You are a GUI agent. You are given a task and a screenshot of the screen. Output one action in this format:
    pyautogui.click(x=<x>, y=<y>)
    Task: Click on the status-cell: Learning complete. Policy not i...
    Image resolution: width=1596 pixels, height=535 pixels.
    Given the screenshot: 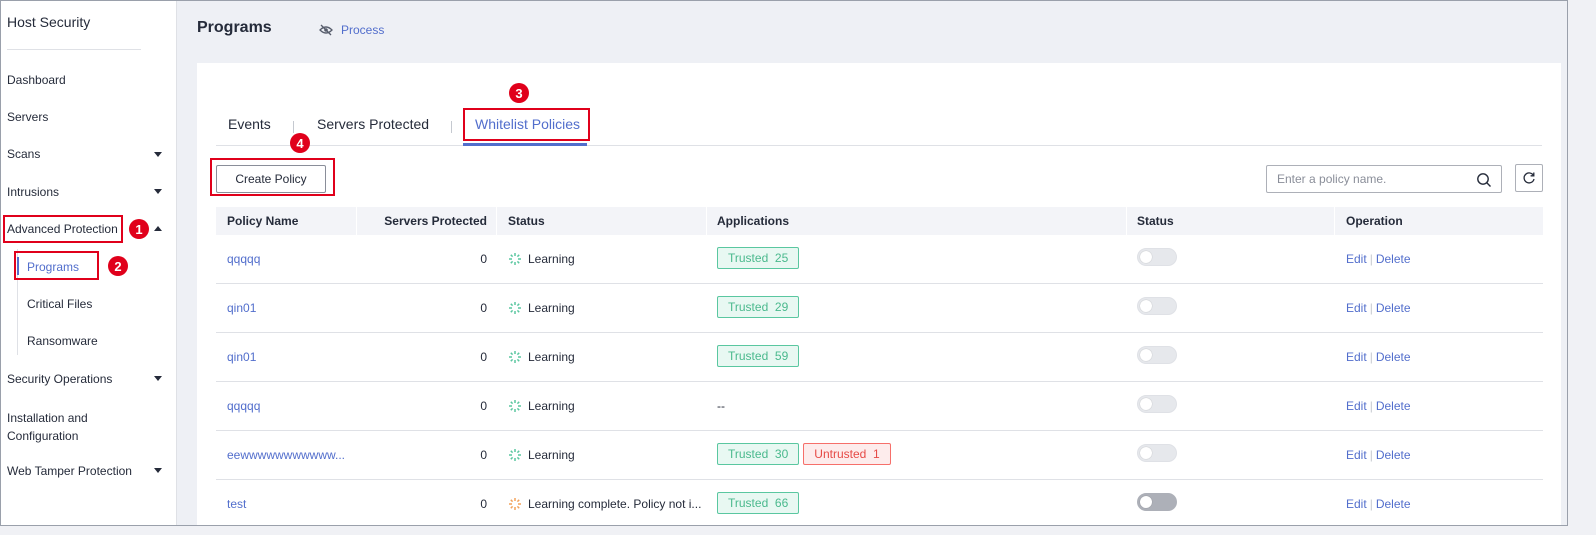 What is the action you would take?
    pyautogui.click(x=604, y=504)
    